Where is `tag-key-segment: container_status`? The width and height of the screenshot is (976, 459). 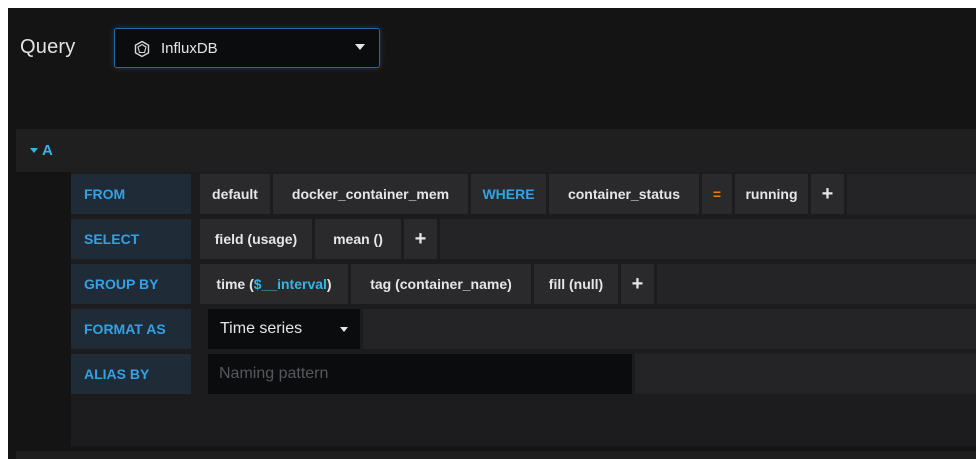
tag-key-segment: container_status is located at coordinates (624, 194).